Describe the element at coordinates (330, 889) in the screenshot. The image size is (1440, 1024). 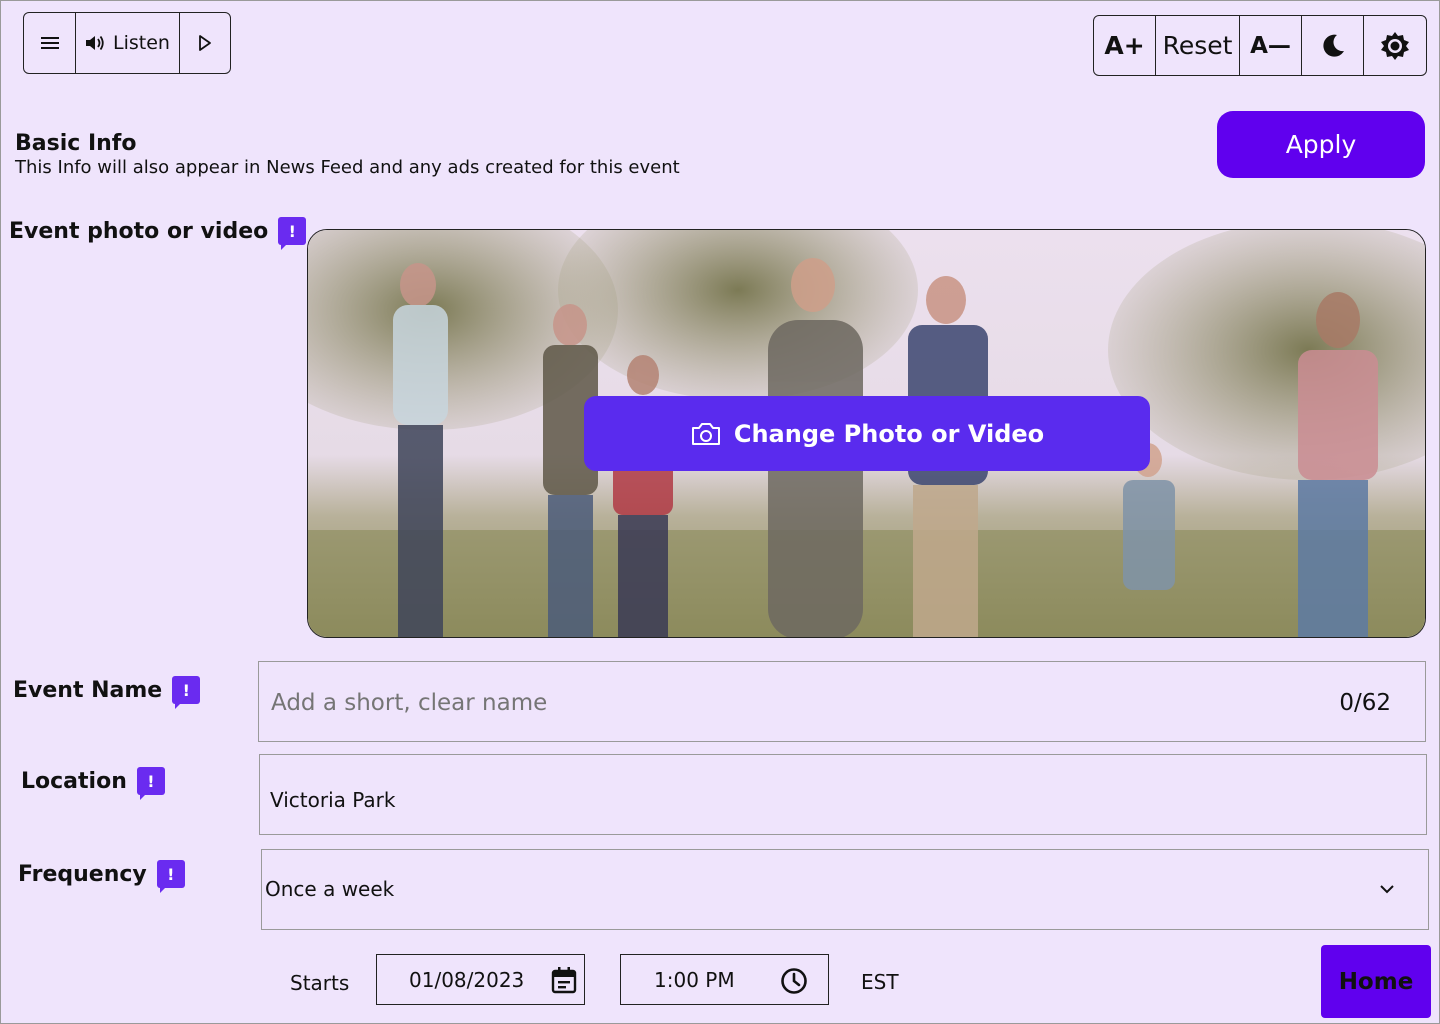
I see `frequency-value: Once a week` at that location.